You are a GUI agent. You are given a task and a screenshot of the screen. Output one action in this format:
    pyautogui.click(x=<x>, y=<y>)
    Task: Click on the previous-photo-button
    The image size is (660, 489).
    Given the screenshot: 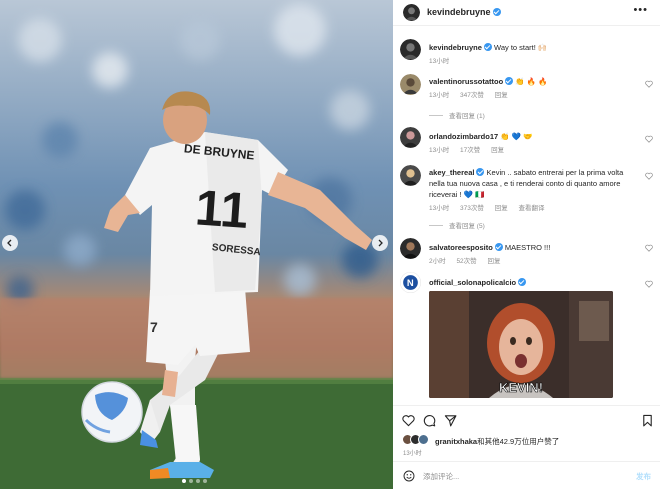 What is the action you would take?
    pyautogui.click(x=10, y=243)
    